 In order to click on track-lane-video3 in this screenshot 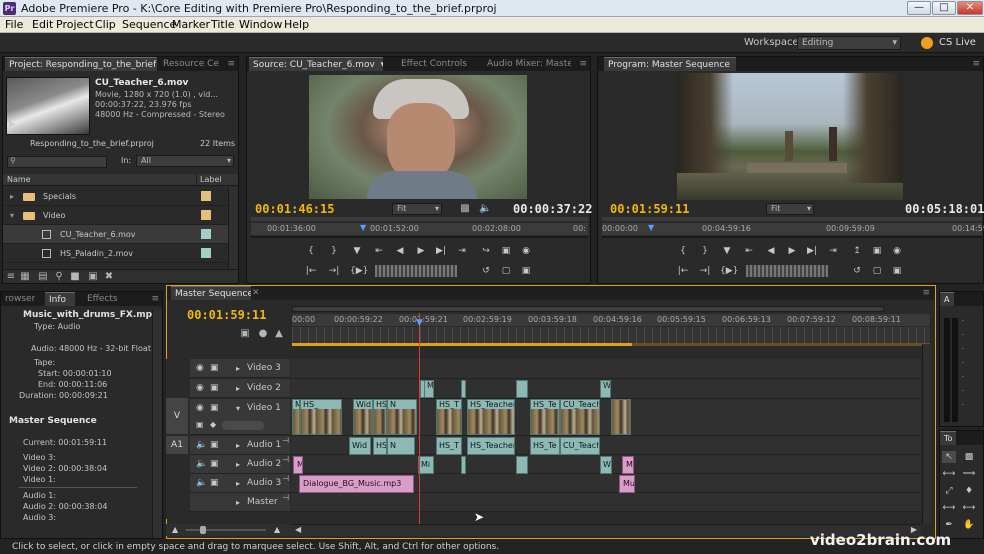, I will do `click(606, 369)`.